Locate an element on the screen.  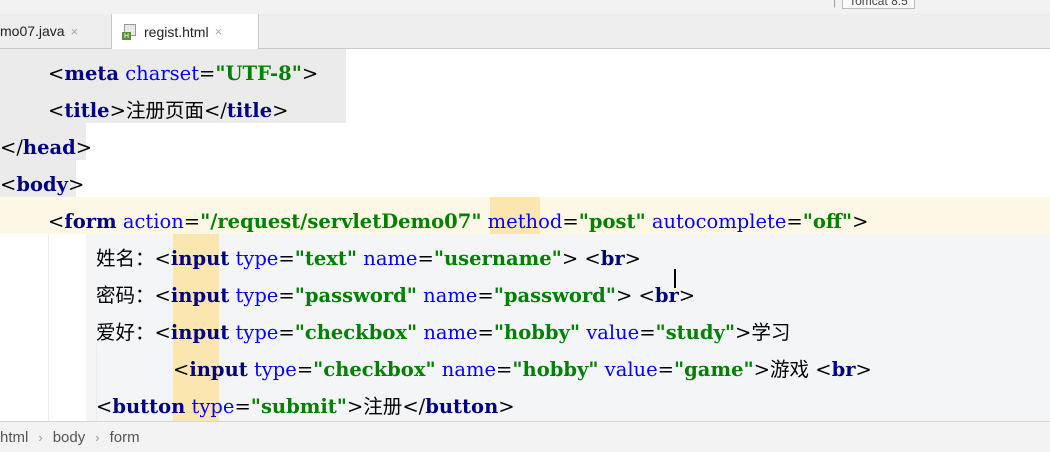
tab-java-file: mo07.java × is located at coordinates (54, 31).